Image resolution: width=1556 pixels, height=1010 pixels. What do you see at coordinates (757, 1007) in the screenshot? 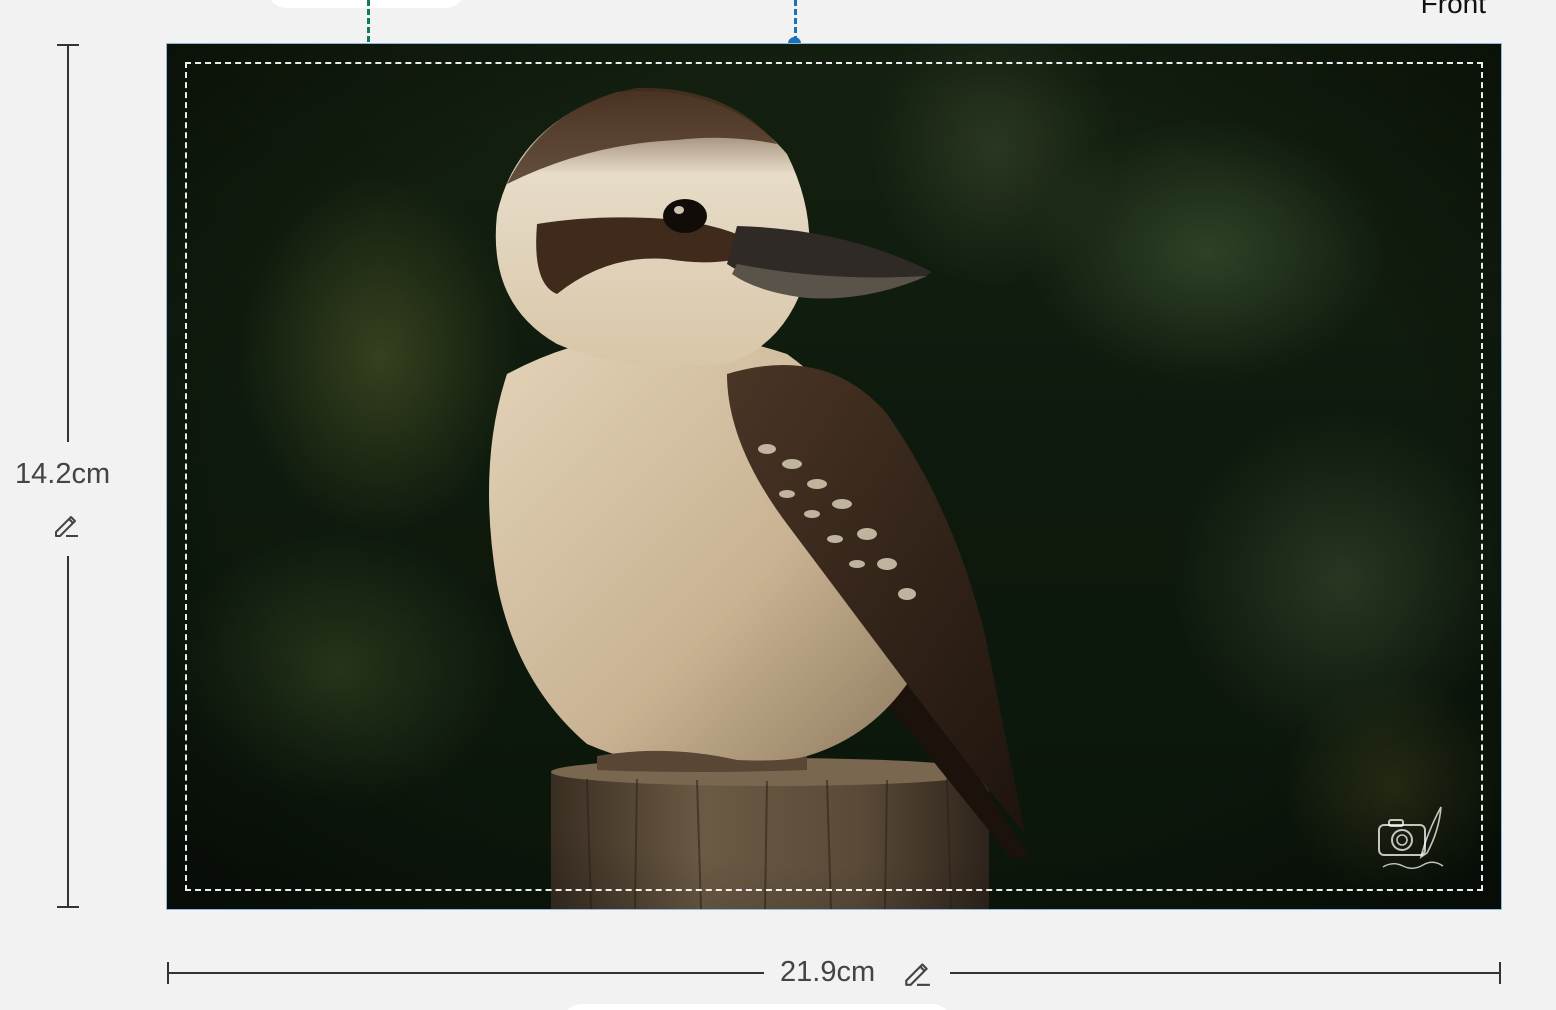
I see `bottom-toolbar-pill` at bounding box center [757, 1007].